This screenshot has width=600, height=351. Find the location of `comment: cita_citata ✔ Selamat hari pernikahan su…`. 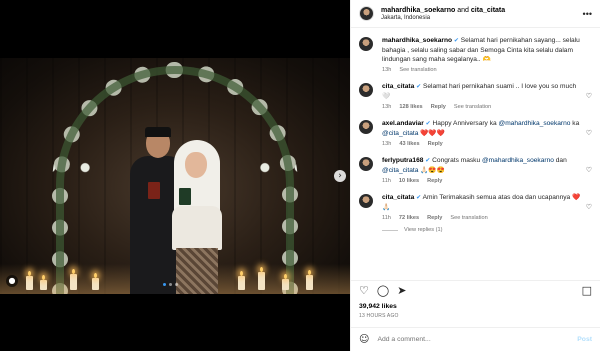

comment: cita_citata ✔ Selamat hari pernikahan su… is located at coordinates (475, 96).